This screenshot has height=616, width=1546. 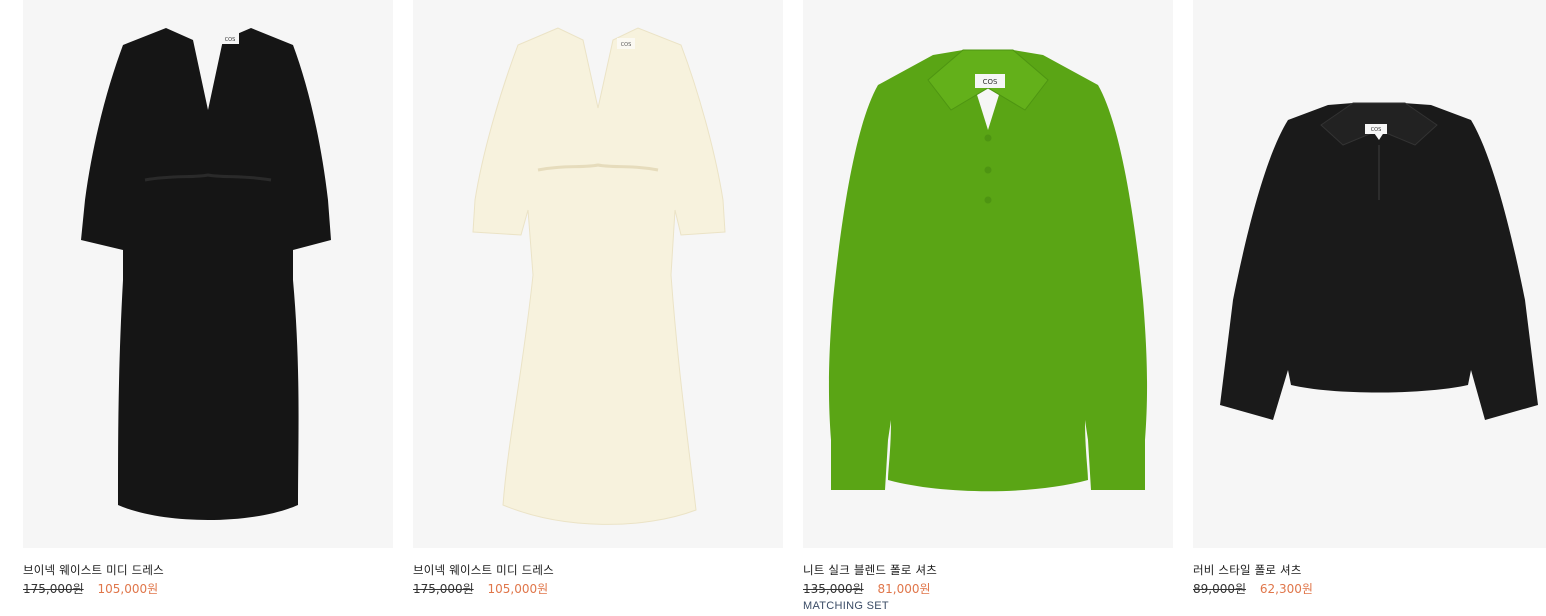 I want to click on product-title: 러비 스타일 폴로 셔츠, so click(x=1369, y=570).